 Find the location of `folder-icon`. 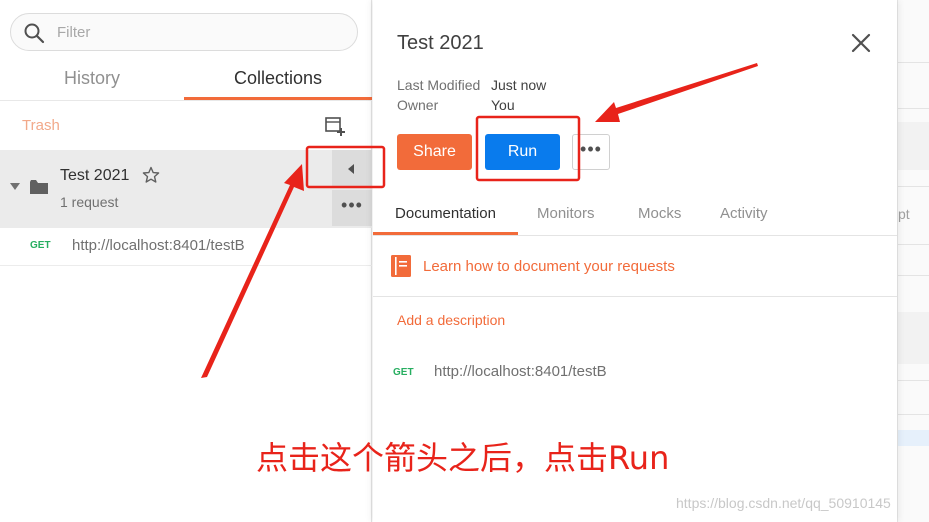

folder-icon is located at coordinates (39, 187).